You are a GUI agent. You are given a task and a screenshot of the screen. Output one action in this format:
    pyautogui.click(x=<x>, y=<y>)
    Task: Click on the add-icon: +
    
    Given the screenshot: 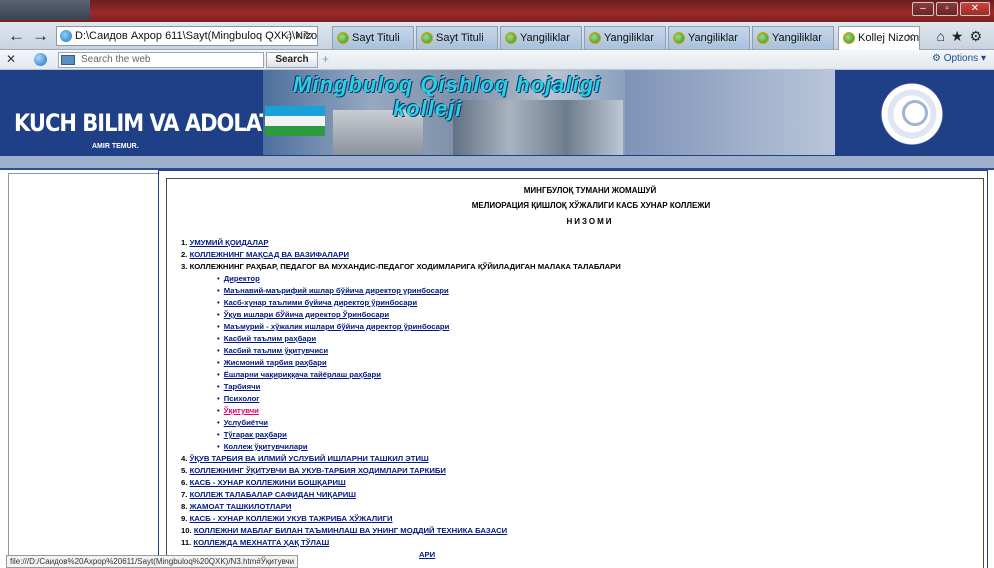 What is the action you would take?
    pyautogui.click(x=325, y=59)
    